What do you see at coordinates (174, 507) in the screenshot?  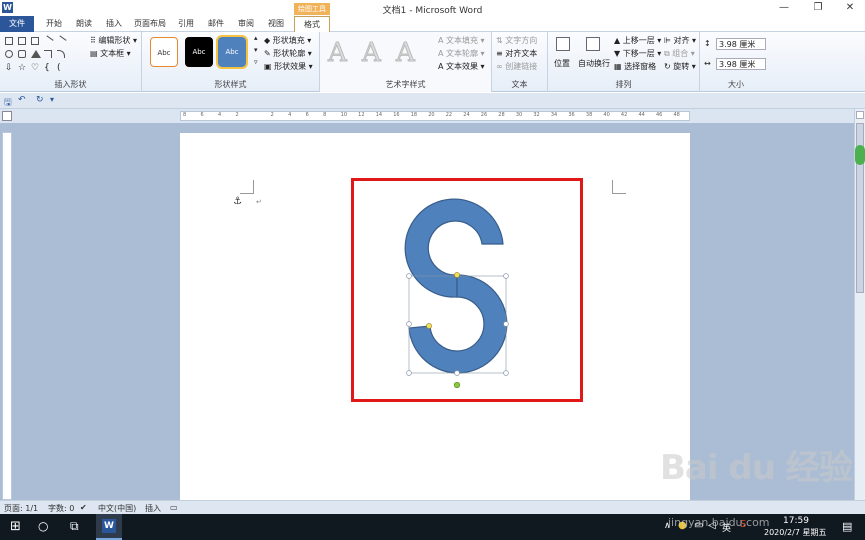 I see `macro-record-icon: ▭` at bounding box center [174, 507].